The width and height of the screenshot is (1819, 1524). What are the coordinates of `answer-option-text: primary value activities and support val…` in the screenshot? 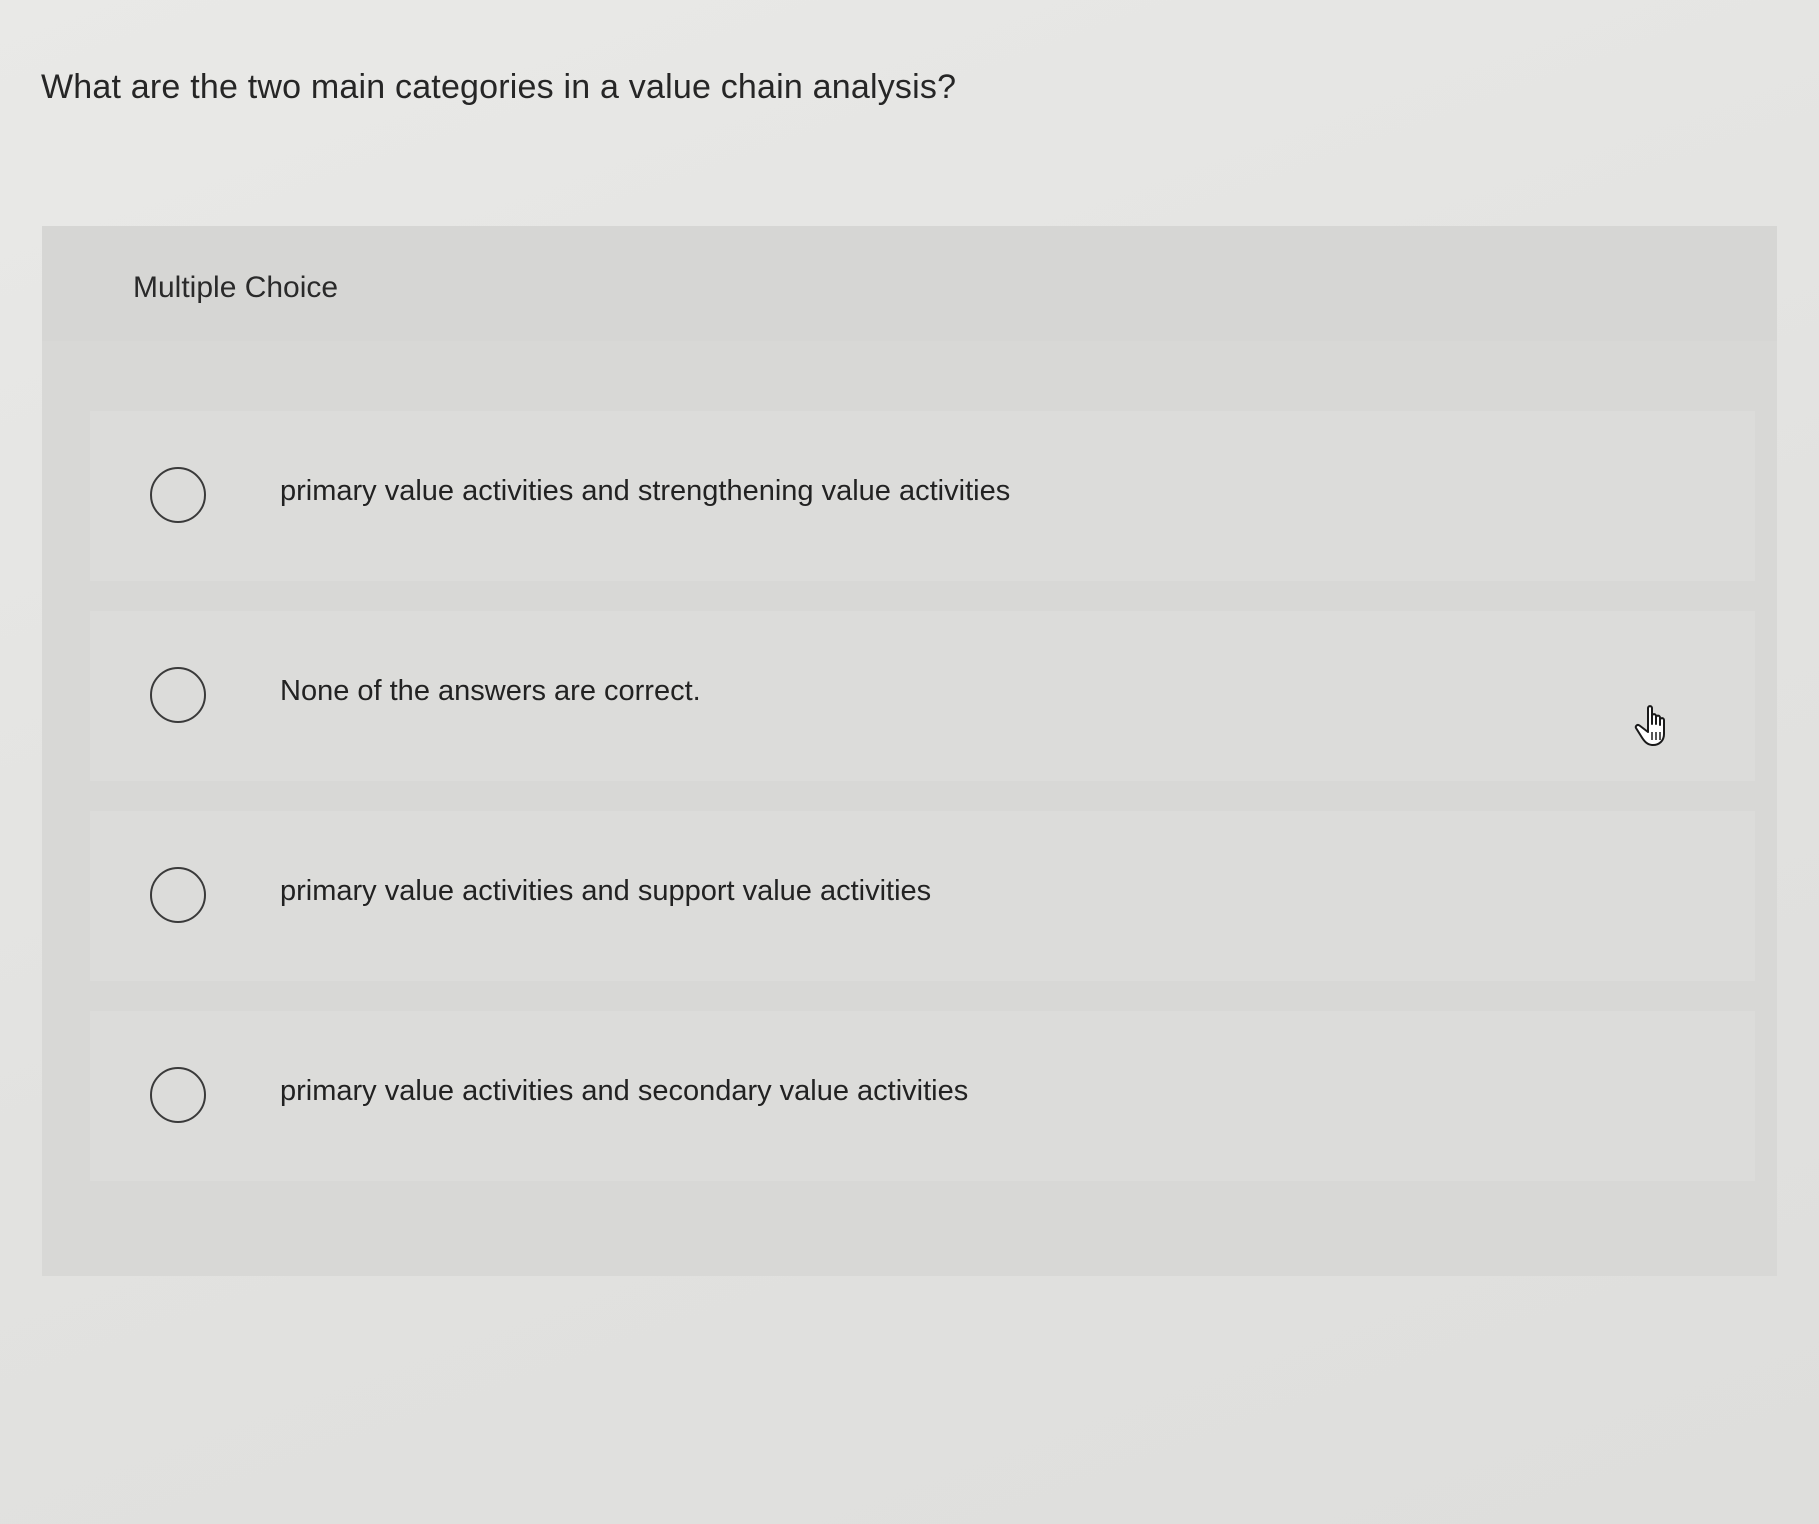 It's located at (606, 891).